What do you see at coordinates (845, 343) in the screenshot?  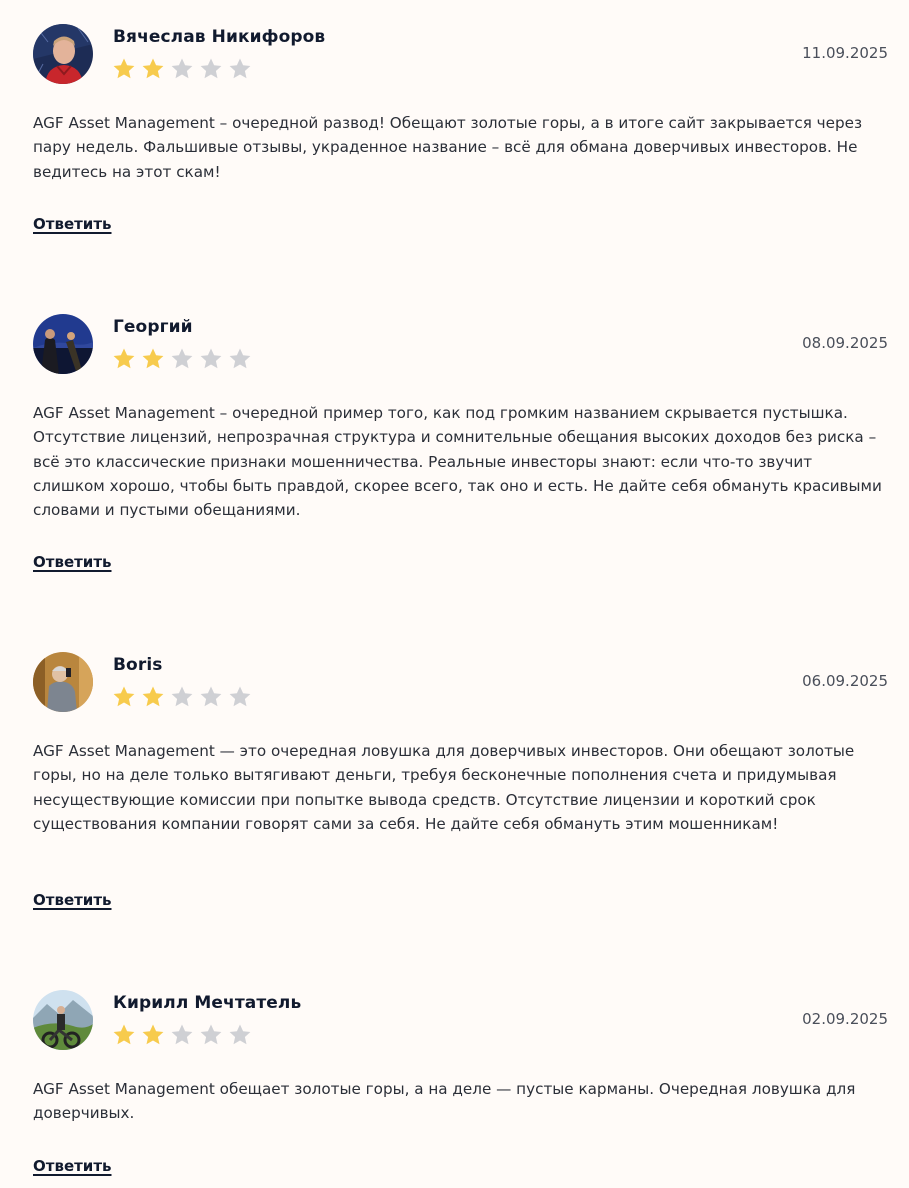 I see `review-date: 08.09.2025` at bounding box center [845, 343].